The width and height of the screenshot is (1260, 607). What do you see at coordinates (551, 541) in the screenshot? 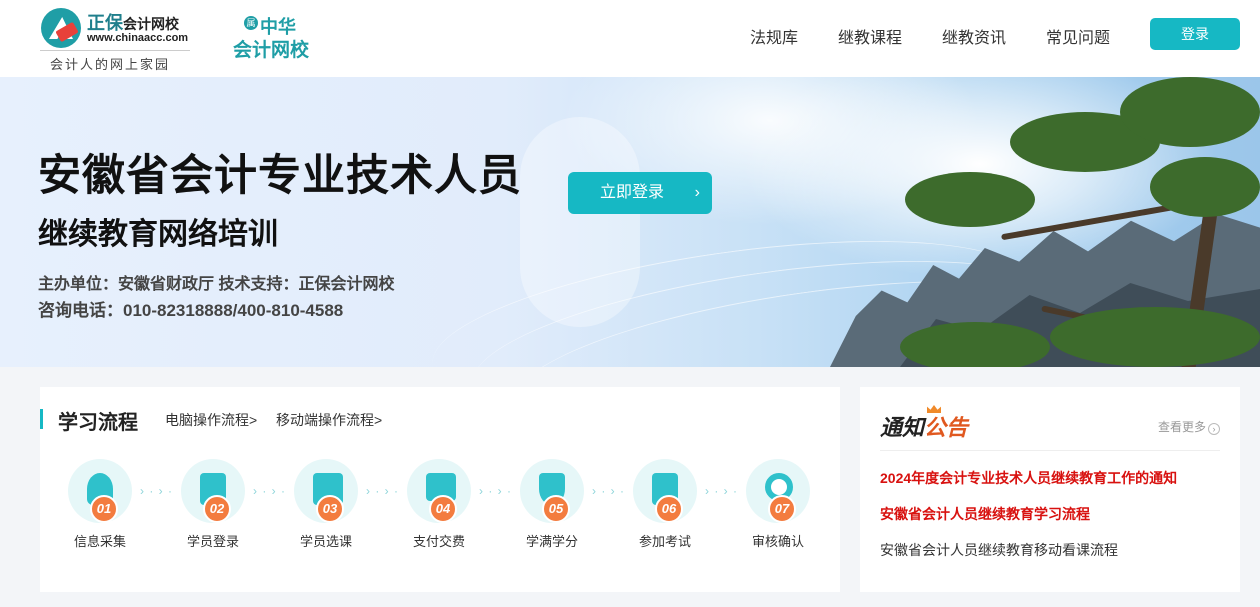
I see `step-label: 学满学分` at bounding box center [551, 541].